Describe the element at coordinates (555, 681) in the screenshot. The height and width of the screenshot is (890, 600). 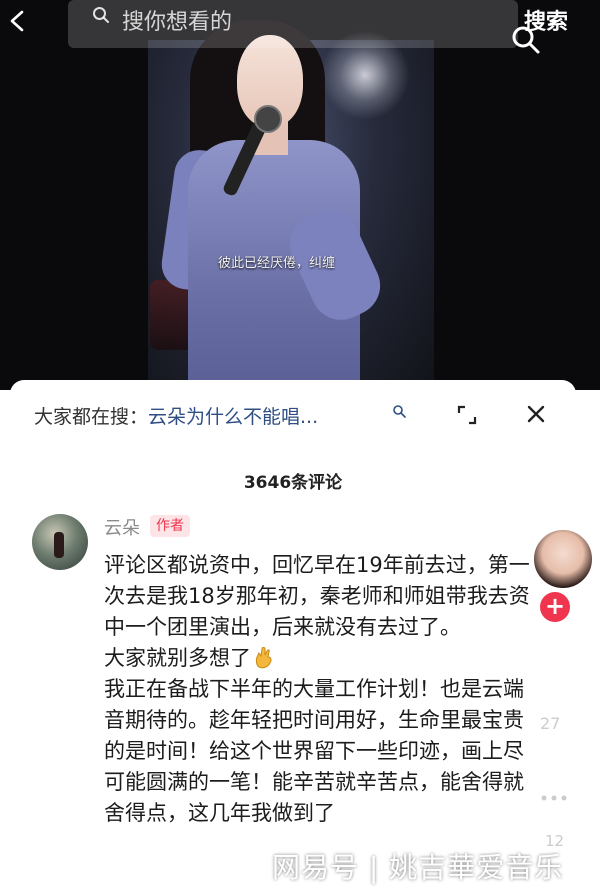
I see `heart-icon` at that location.